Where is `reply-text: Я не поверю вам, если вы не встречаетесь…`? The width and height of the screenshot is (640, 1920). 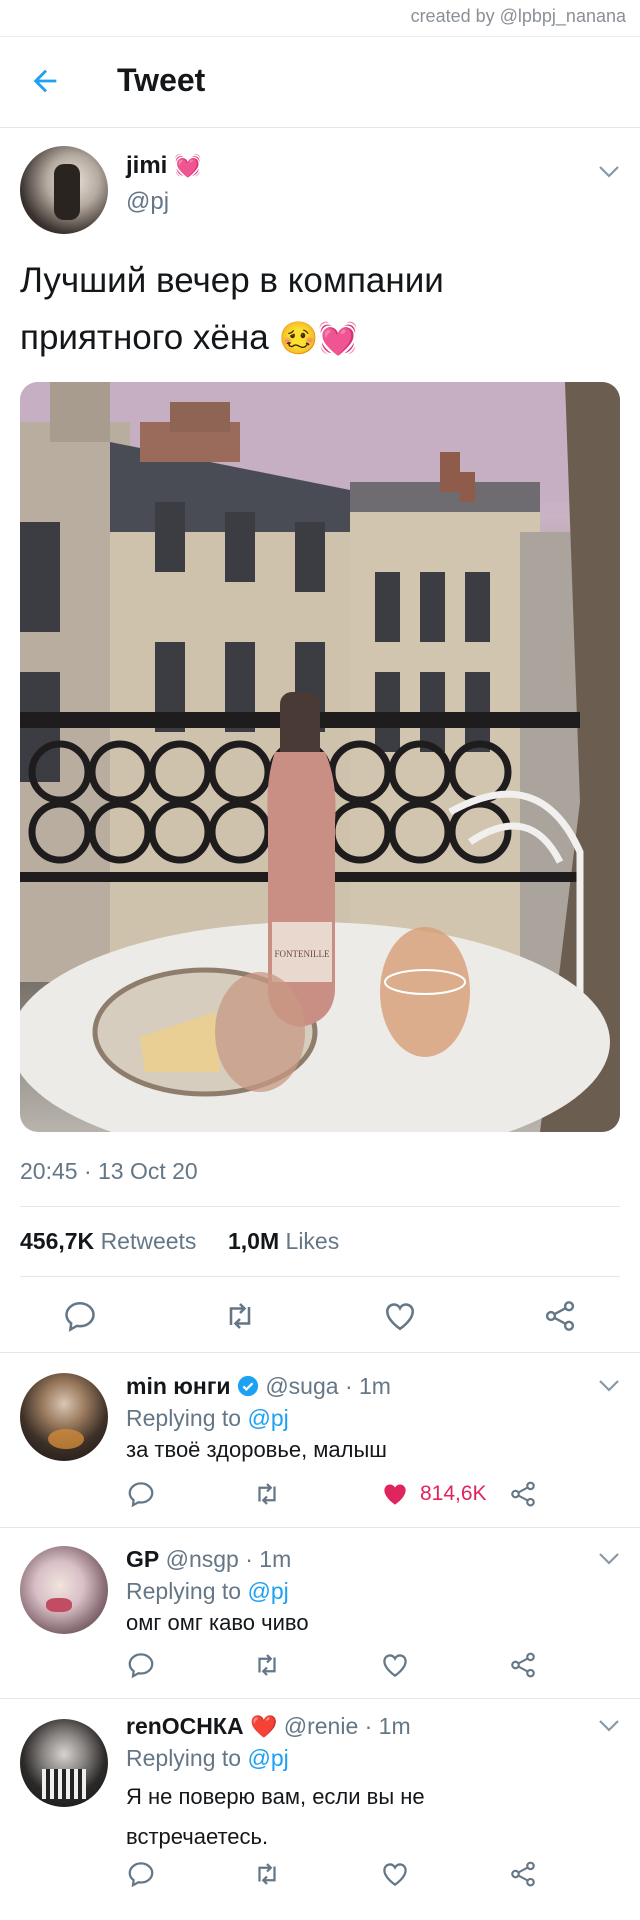 reply-text: Я не поверю вам, если вы не встречаетесь… is located at coordinates (275, 1817).